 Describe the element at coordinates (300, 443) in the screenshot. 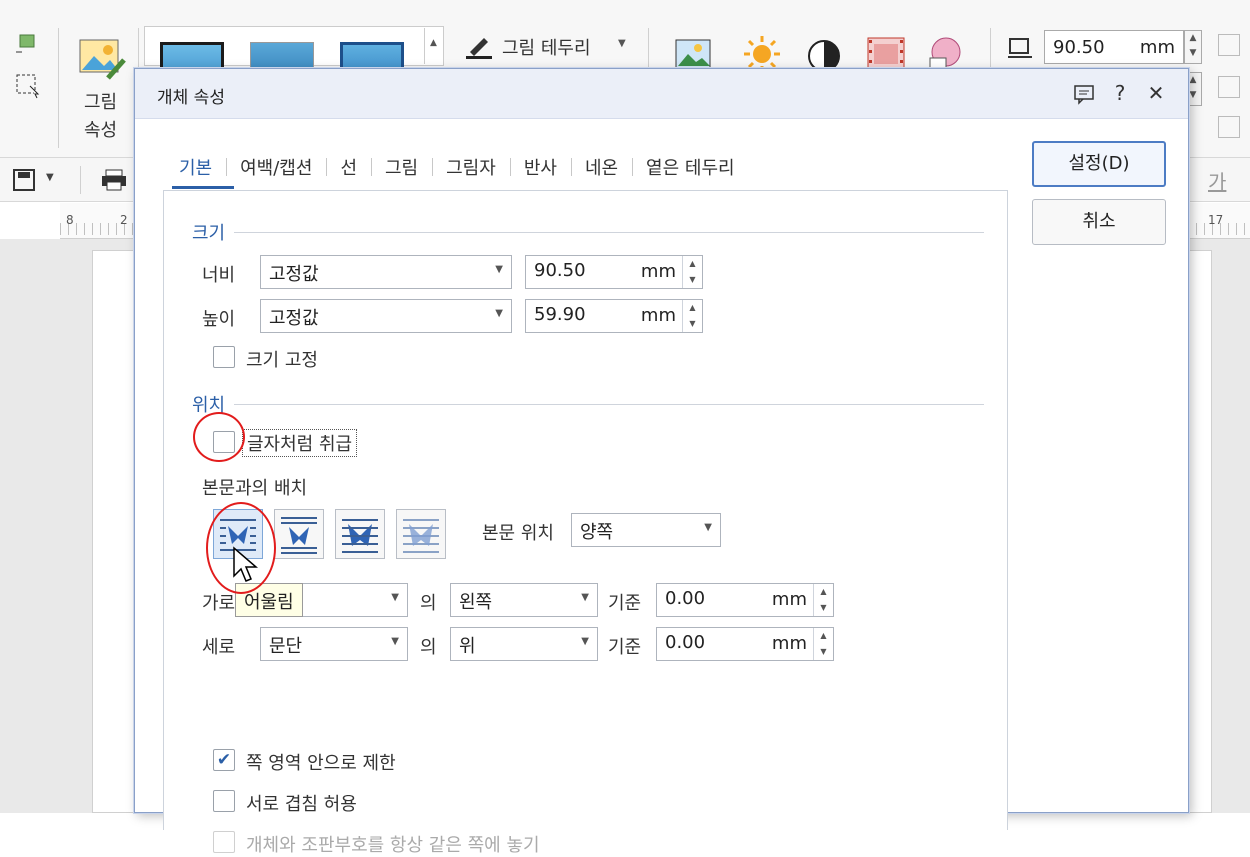

I see `treat-as-char-label: 글자처럼 취급` at that location.